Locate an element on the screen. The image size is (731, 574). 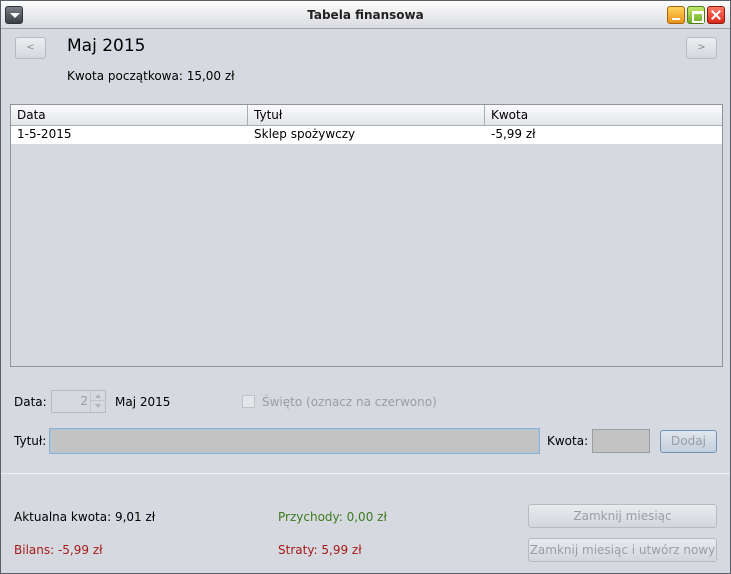
table-header: Data Tytuł Kwota is located at coordinates (366, 115).